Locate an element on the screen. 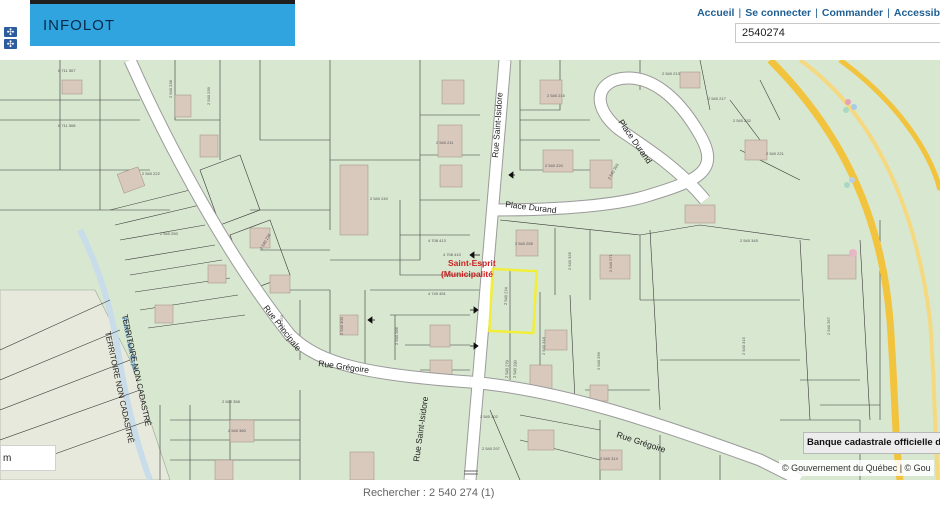 The height and width of the screenshot is (506, 940). lot-number: 4 708 413 is located at coordinates (437, 240).